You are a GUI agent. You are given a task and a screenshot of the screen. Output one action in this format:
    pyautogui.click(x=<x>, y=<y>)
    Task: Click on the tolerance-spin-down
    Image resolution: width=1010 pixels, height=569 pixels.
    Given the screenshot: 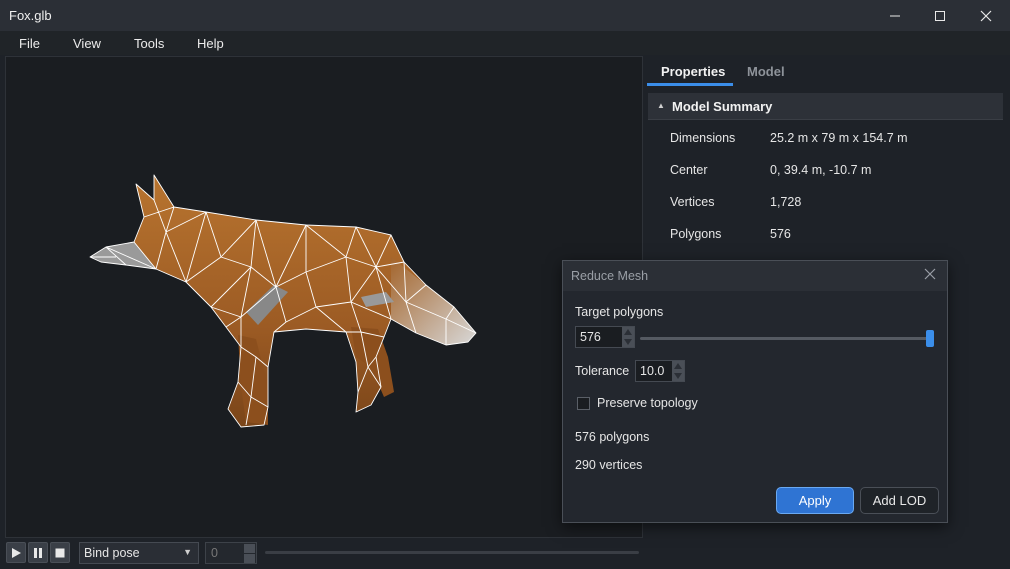 What is the action you would take?
    pyautogui.click(x=678, y=376)
    